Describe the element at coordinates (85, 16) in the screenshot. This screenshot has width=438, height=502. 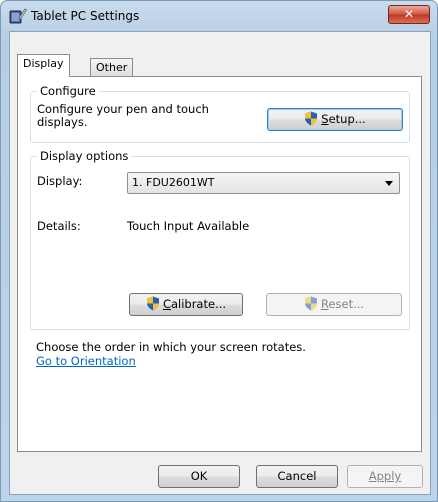
I see `window-title: Tablet PC Settings` at that location.